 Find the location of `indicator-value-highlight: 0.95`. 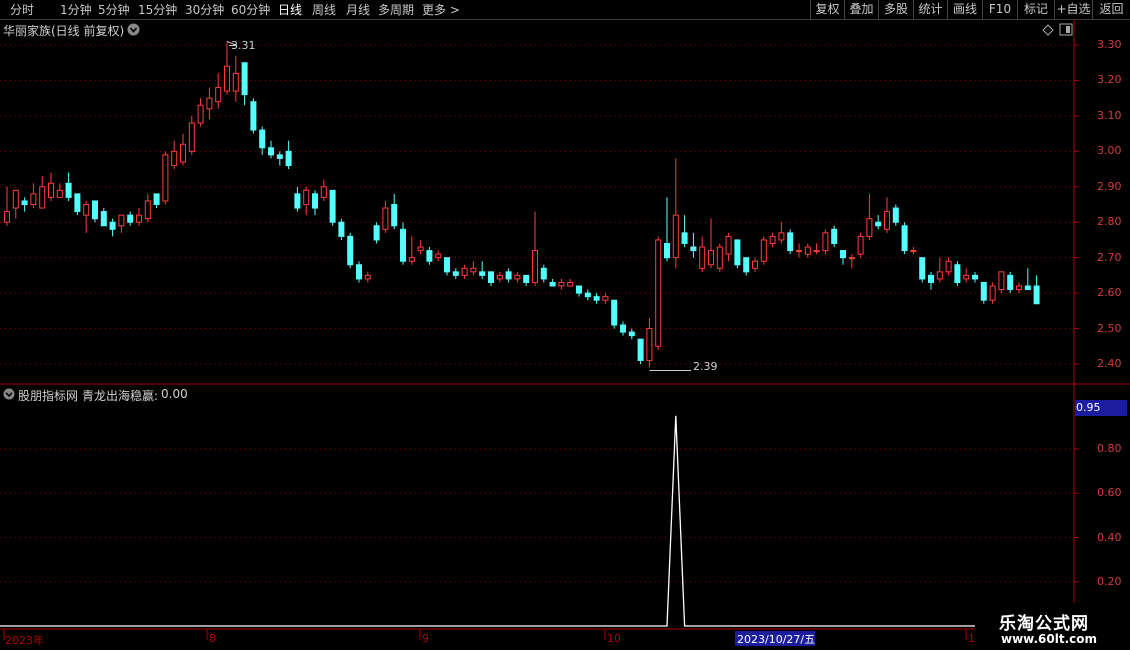

indicator-value-highlight: 0.95 is located at coordinates (1101, 408).